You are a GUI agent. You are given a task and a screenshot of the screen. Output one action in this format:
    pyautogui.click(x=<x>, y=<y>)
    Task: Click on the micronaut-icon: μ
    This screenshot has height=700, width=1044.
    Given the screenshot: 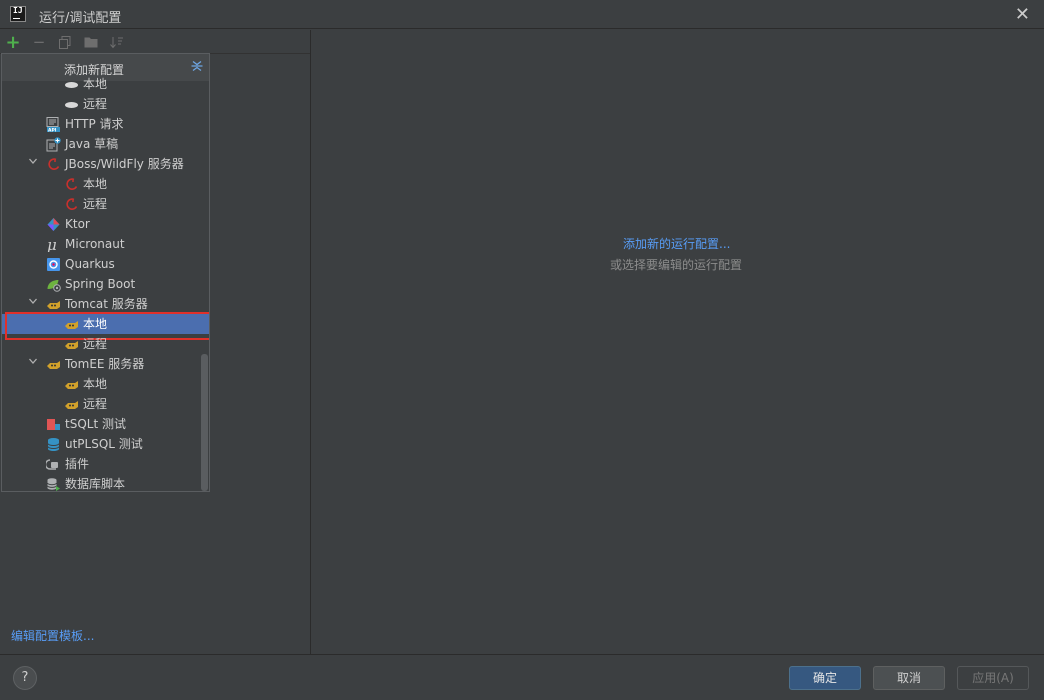 What is the action you would take?
    pyautogui.click(x=53, y=245)
    